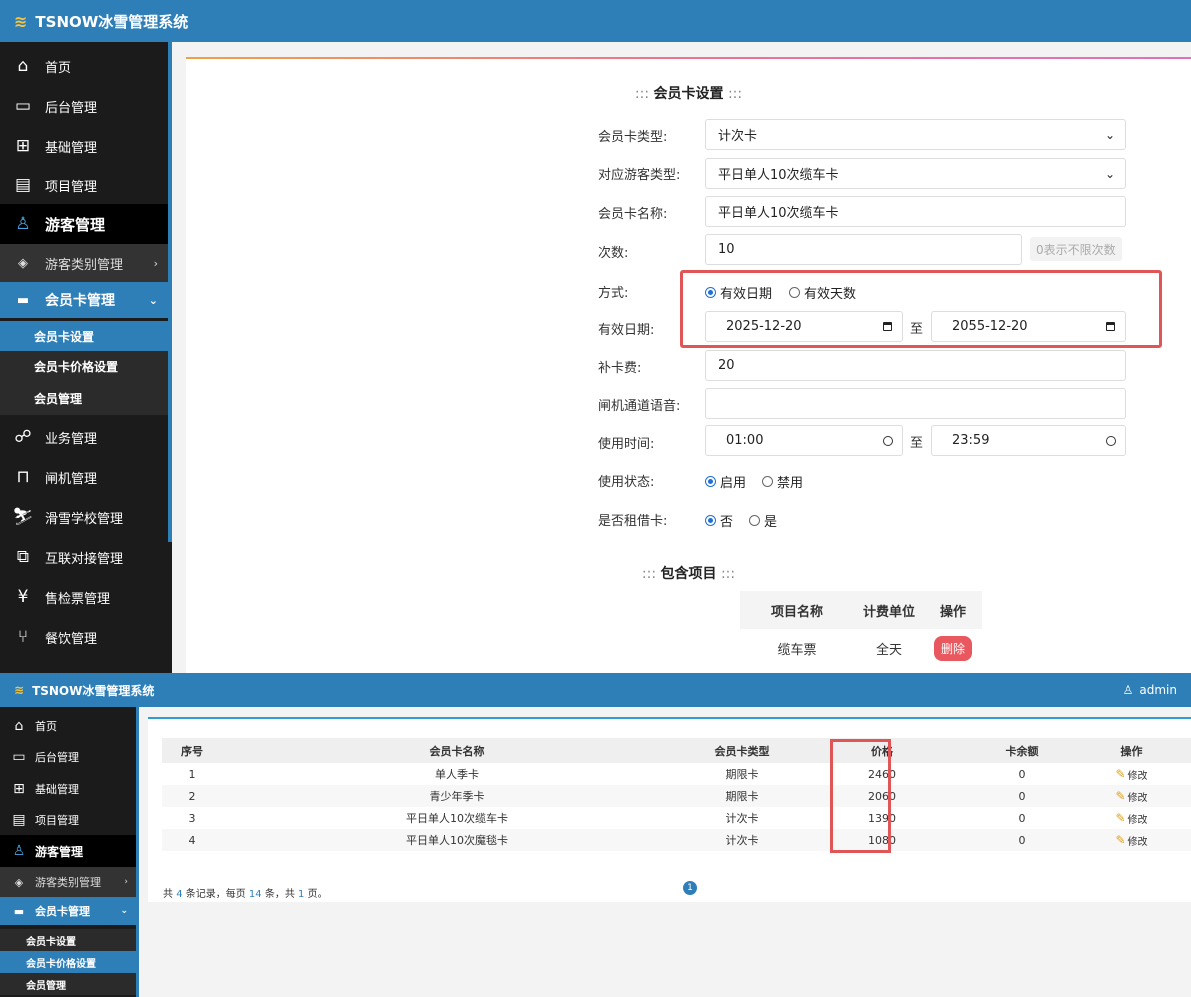 This screenshot has height=997, width=1191. I want to click on card-name-value: 平日单人10次缆车卡, so click(778, 213).